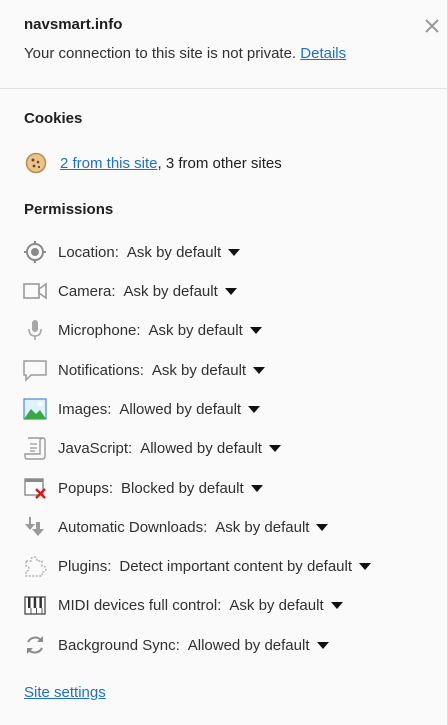  I want to click on permission-value: Detect important content by default, so click(236, 566).